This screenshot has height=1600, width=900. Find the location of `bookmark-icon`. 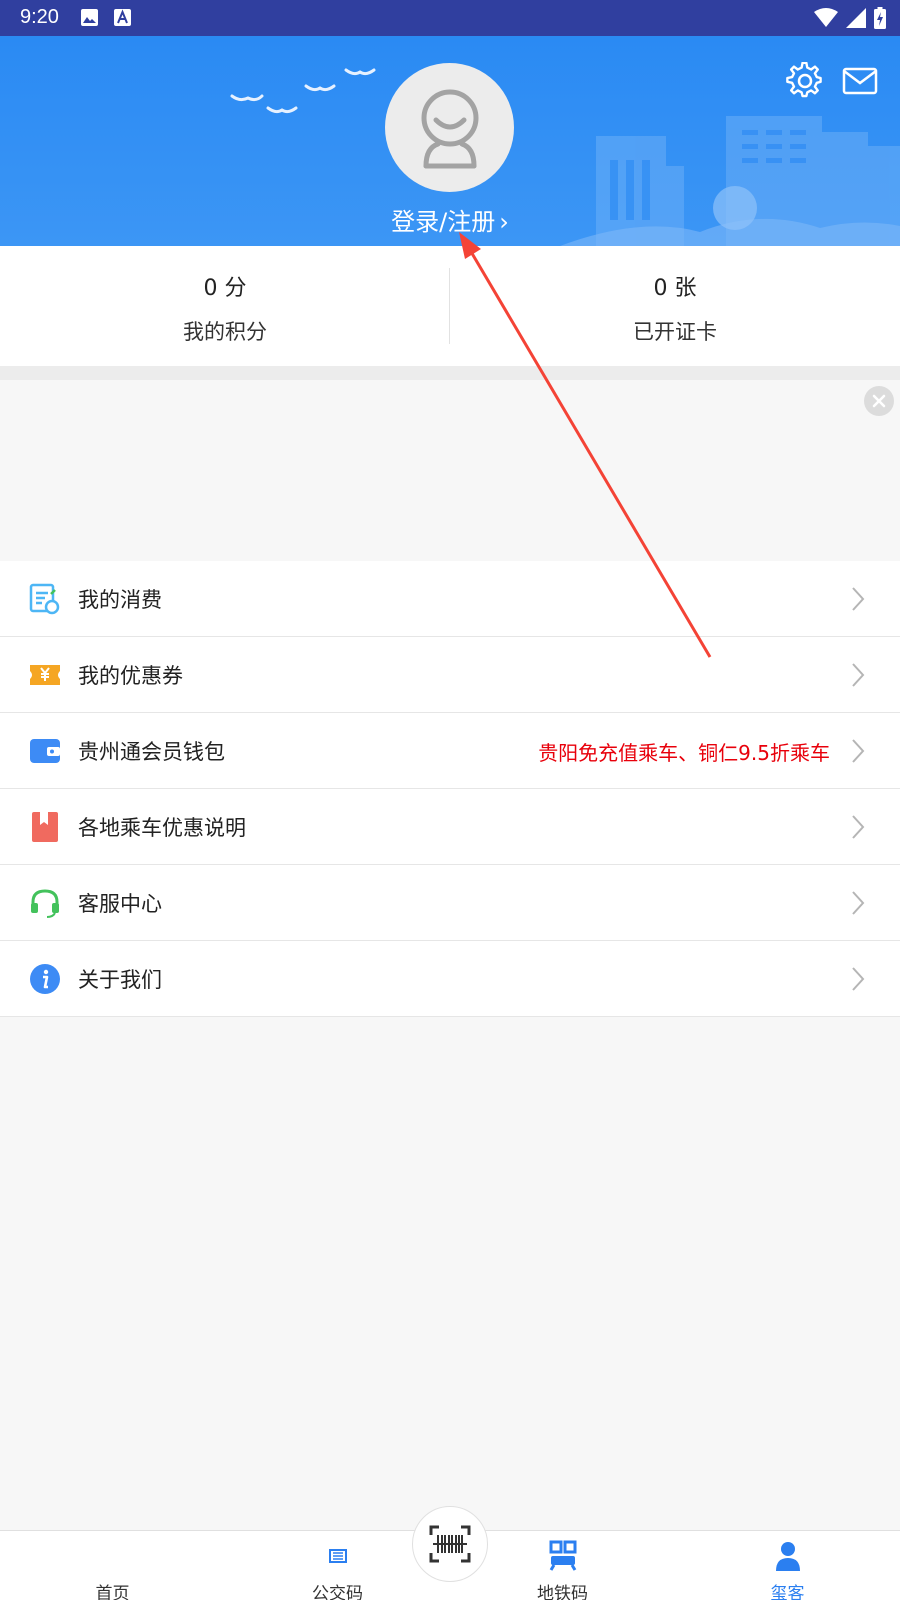

bookmark-icon is located at coordinates (45, 827).